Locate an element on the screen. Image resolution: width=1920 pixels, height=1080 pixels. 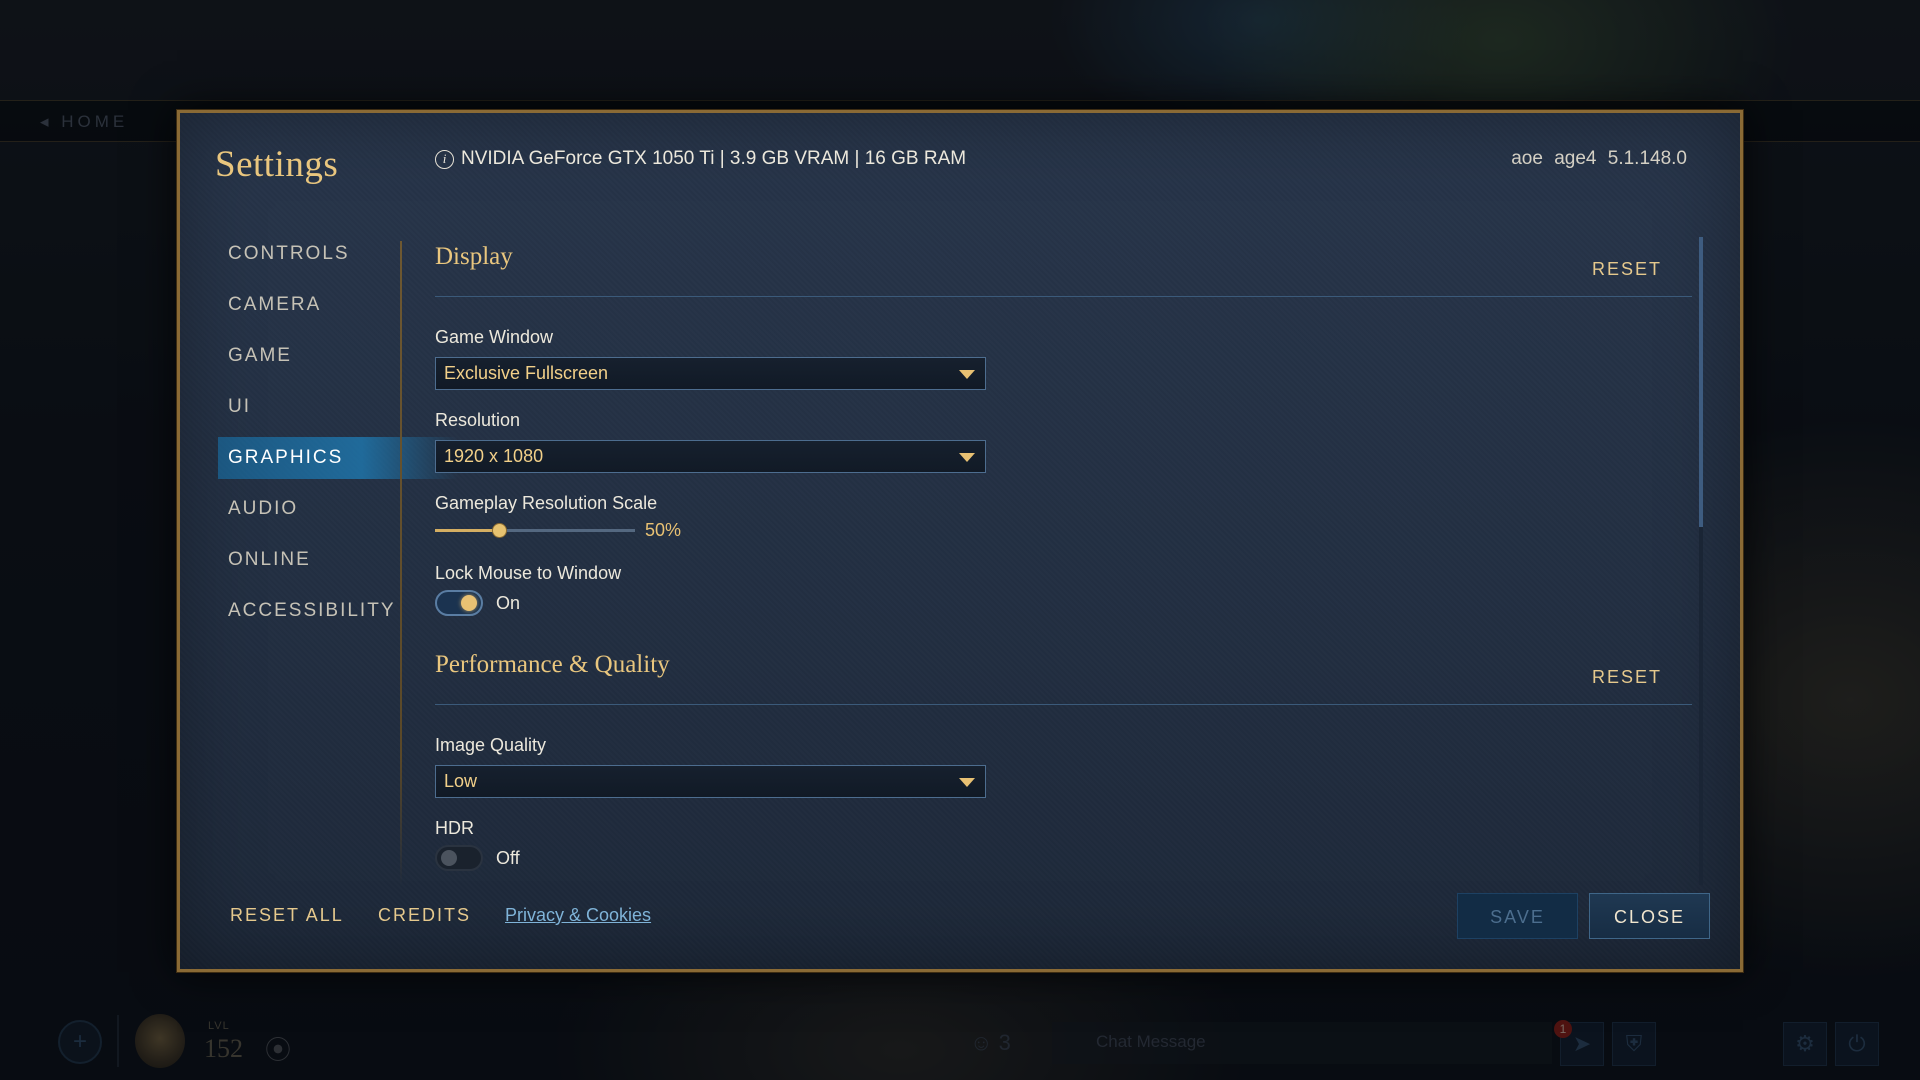
nav-item-graphics: GRAPHICS is located at coordinates (338, 458).